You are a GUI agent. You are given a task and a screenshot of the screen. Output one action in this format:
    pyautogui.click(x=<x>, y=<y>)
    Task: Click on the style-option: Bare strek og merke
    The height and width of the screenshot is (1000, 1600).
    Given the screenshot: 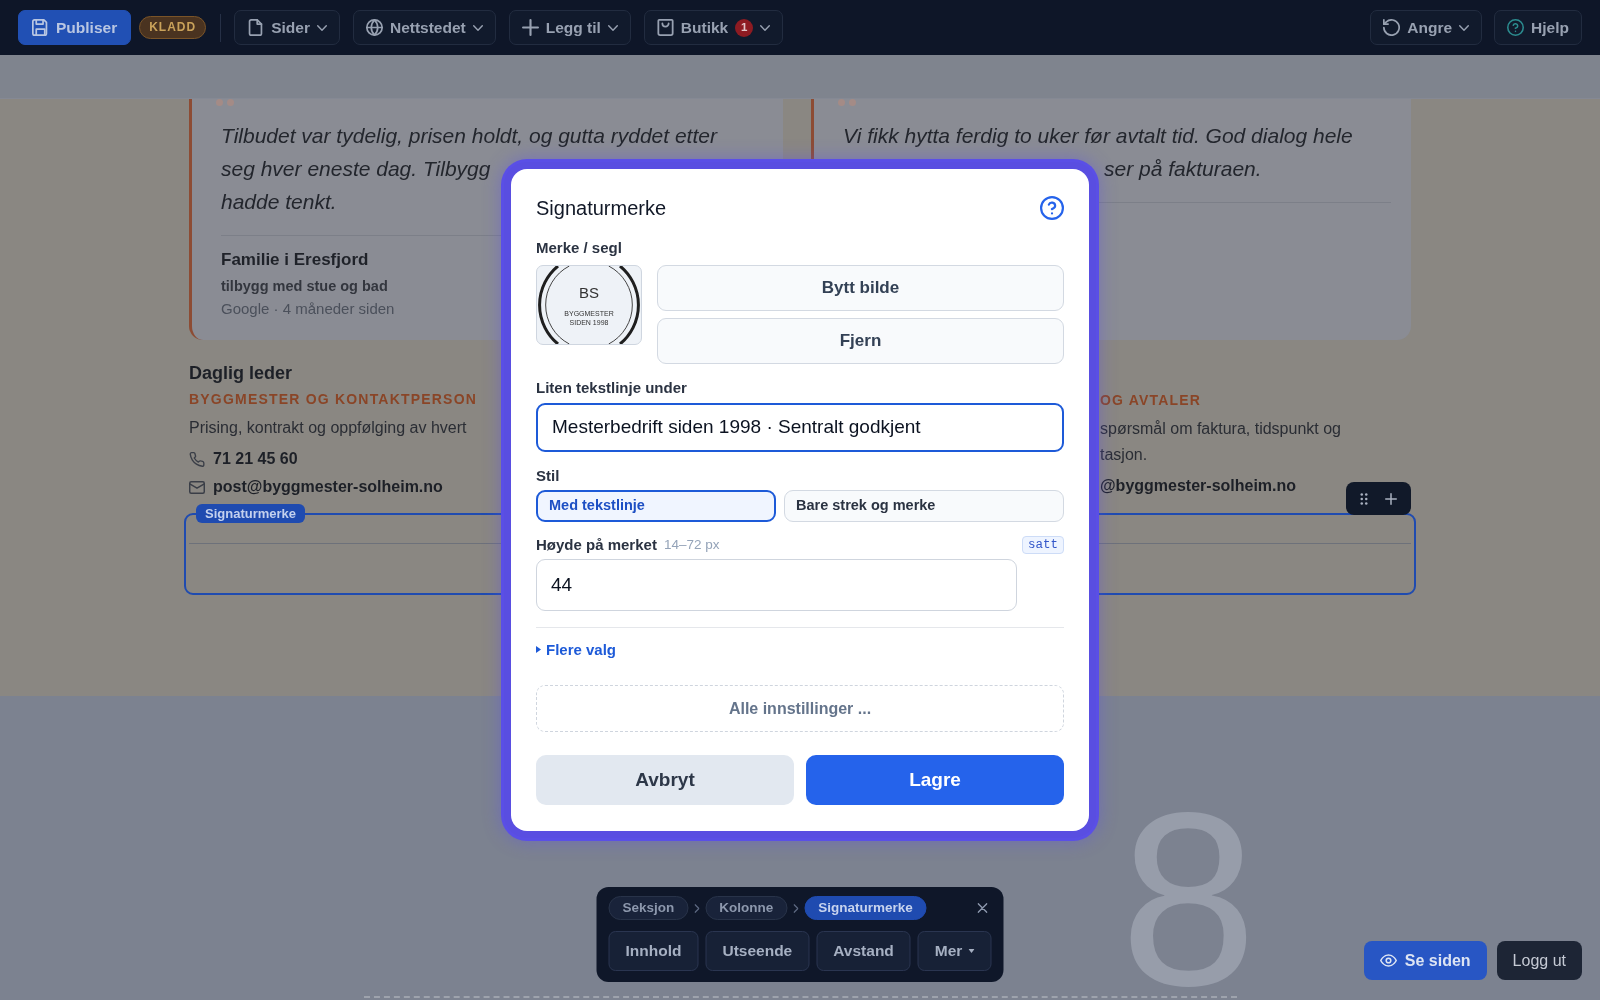 What is the action you would take?
    pyautogui.click(x=924, y=505)
    